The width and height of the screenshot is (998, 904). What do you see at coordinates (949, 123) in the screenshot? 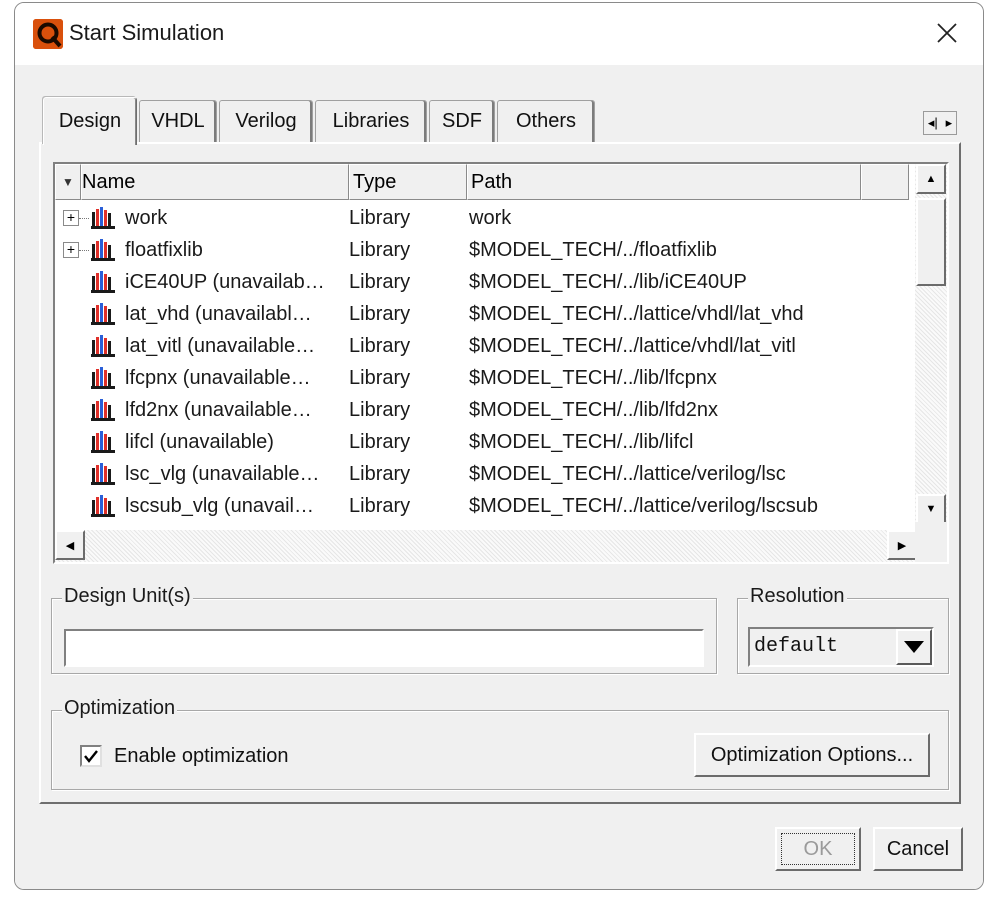
I see `scroll-right-icon: ▸` at bounding box center [949, 123].